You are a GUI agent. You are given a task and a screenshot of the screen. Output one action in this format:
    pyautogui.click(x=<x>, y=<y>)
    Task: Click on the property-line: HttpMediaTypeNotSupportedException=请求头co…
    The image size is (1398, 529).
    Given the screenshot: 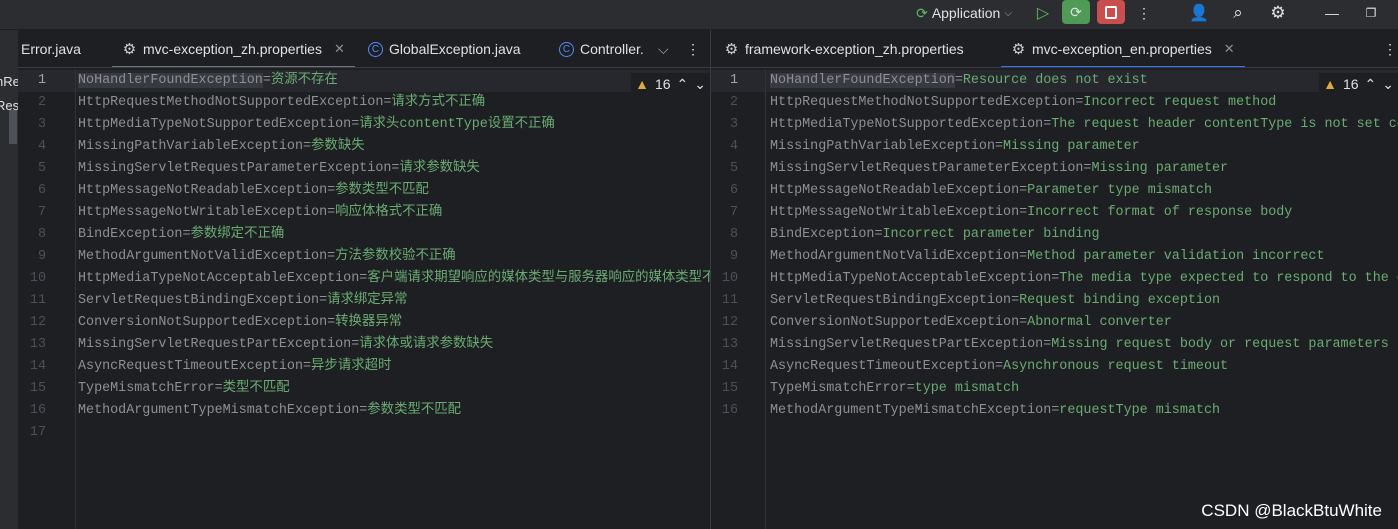 What is the action you would take?
    pyautogui.click(x=316, y=125)
    